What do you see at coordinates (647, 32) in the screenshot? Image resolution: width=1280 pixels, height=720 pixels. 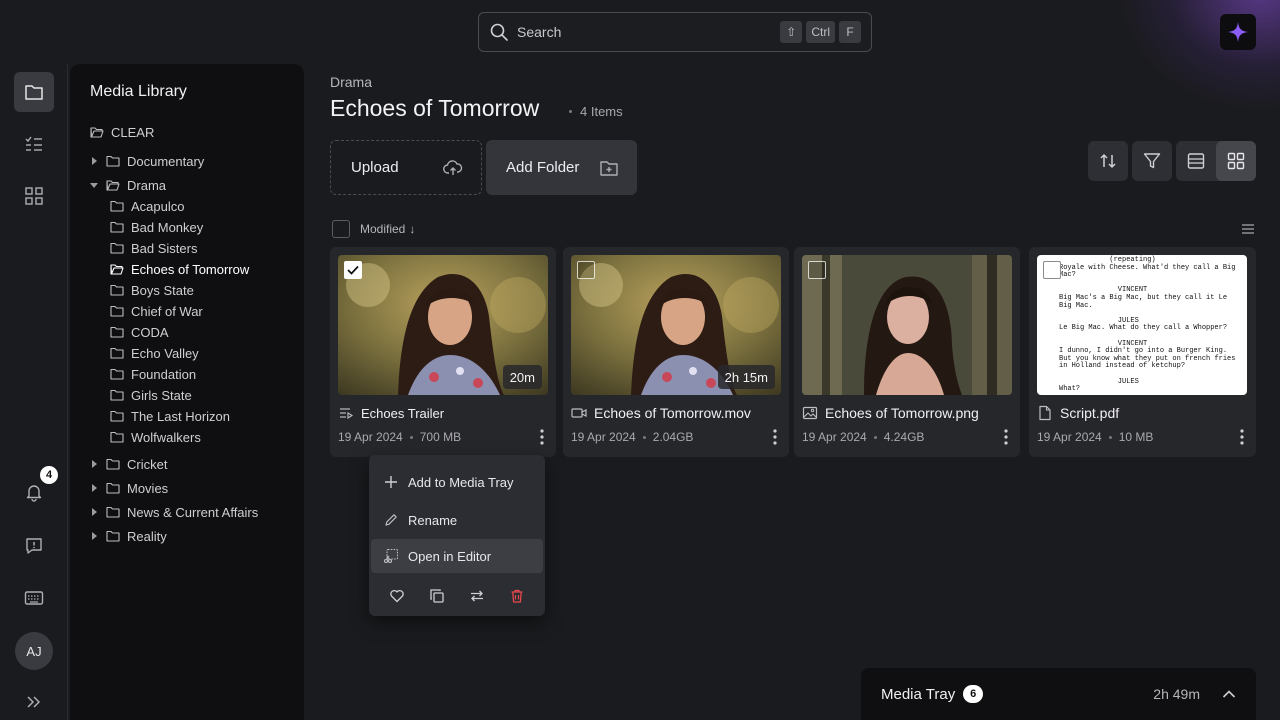 I see `search-input` at bounding box center [647, 32].